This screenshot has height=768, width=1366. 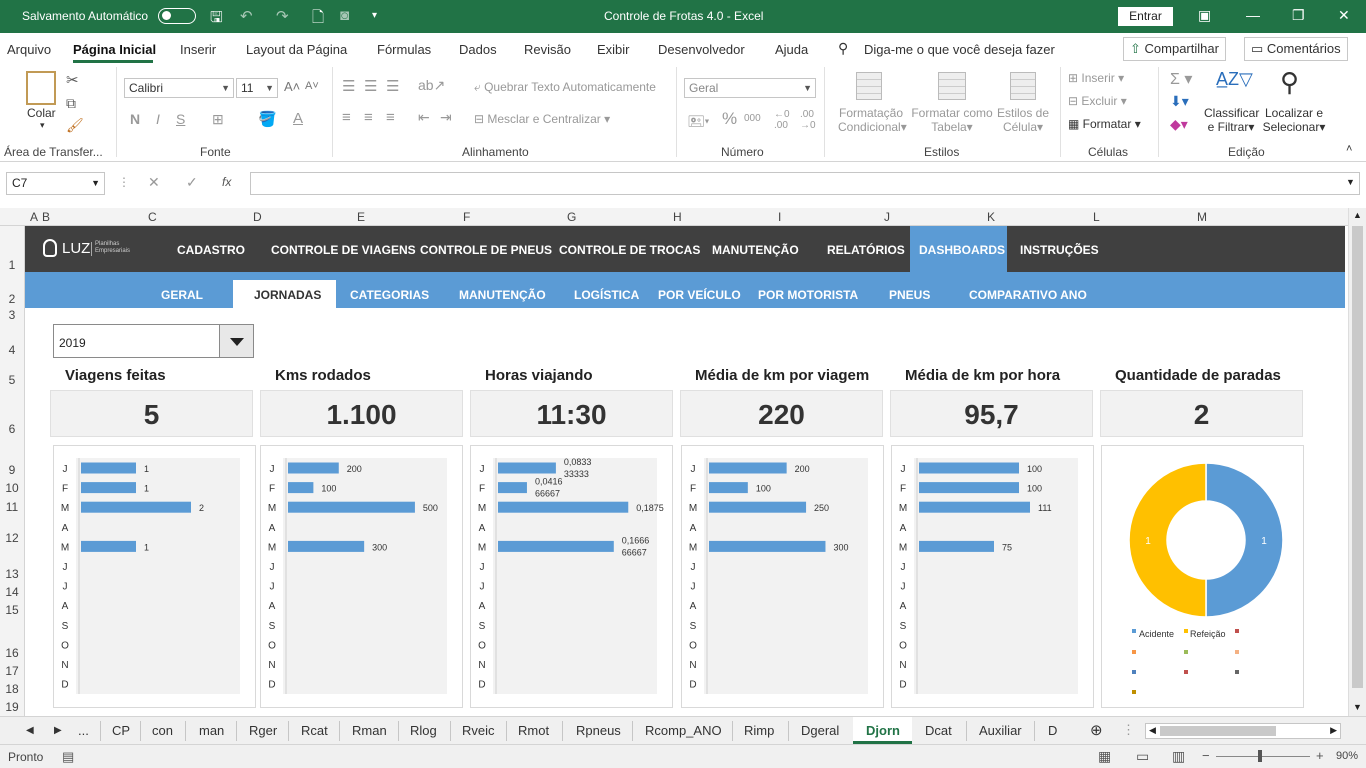 What do you see at coordinates (318, 19) in the screenshot?
I see `new-file-icon: 🗋` at bounding box center [318, 19].